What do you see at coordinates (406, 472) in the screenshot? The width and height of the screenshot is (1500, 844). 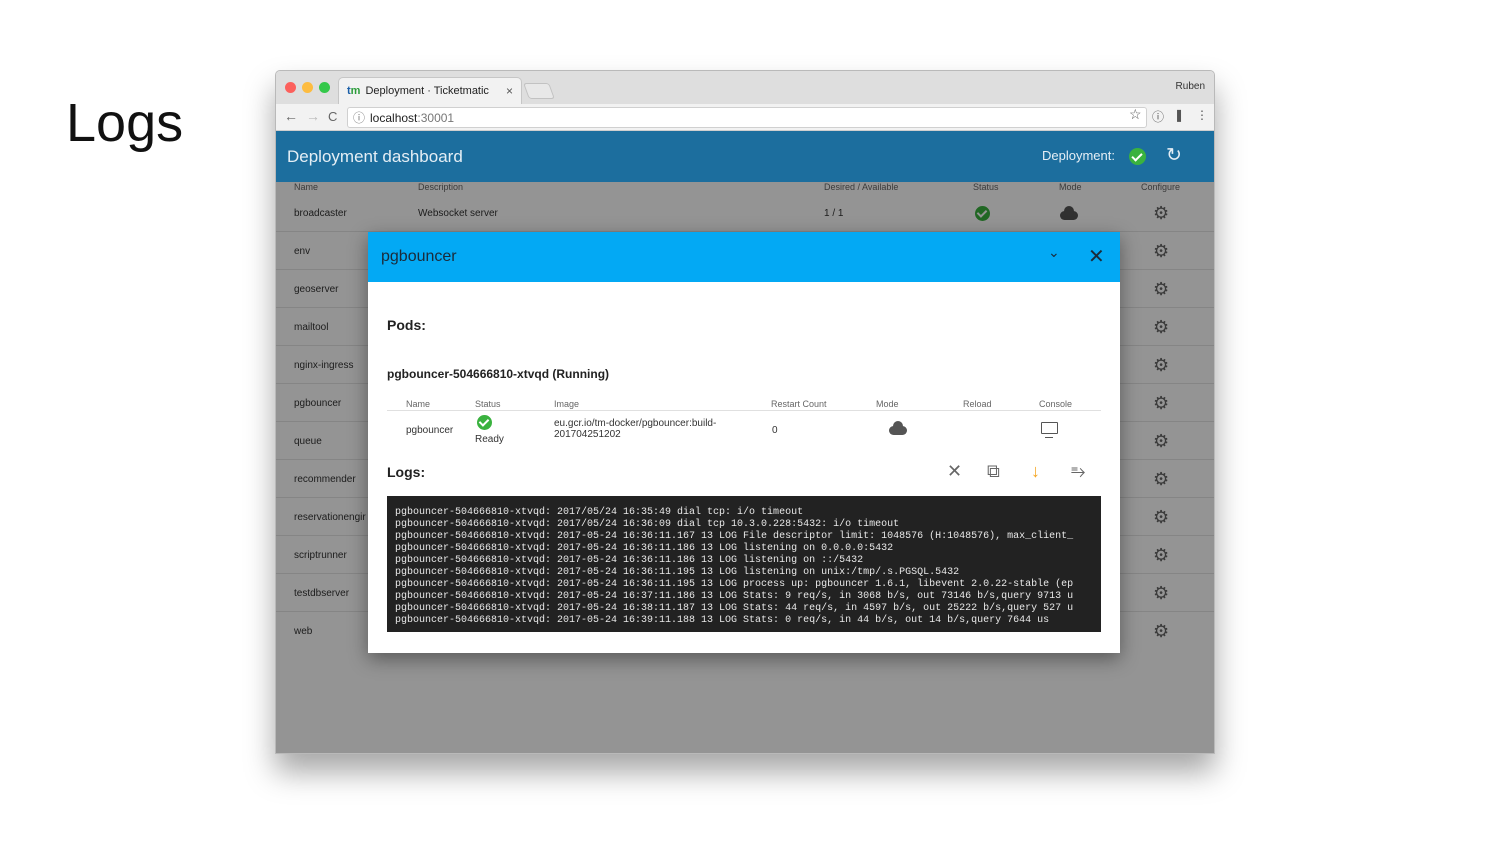 I see `logs-heading: Logs:` at bounding box center [406, 472].